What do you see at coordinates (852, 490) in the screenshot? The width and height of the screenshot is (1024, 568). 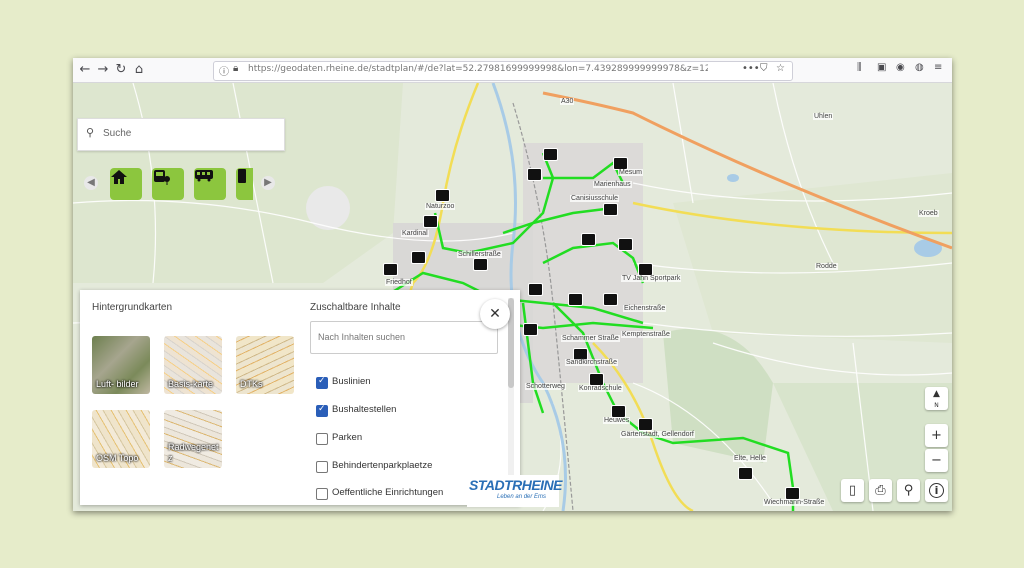 I see `bookmark-button: ▯` at bounding box center [852, 490].